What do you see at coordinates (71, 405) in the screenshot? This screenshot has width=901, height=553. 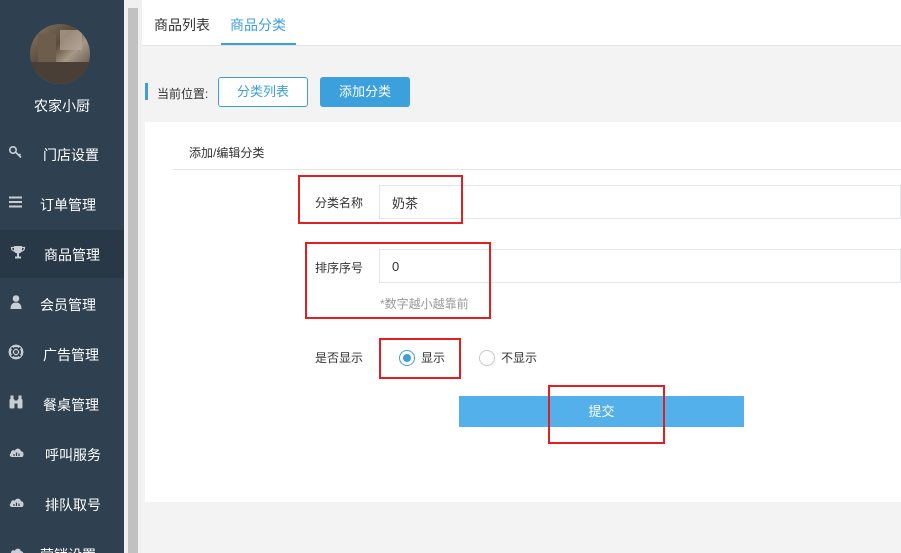 I see `sidebar-item-label: 餐桌管理` at bounding box center [71, 405].